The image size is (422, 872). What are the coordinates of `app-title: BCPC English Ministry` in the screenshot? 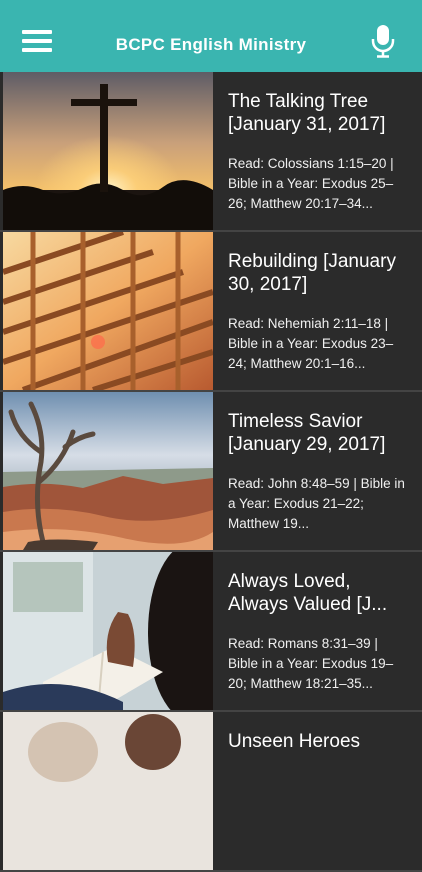 It's located at (211, 44).